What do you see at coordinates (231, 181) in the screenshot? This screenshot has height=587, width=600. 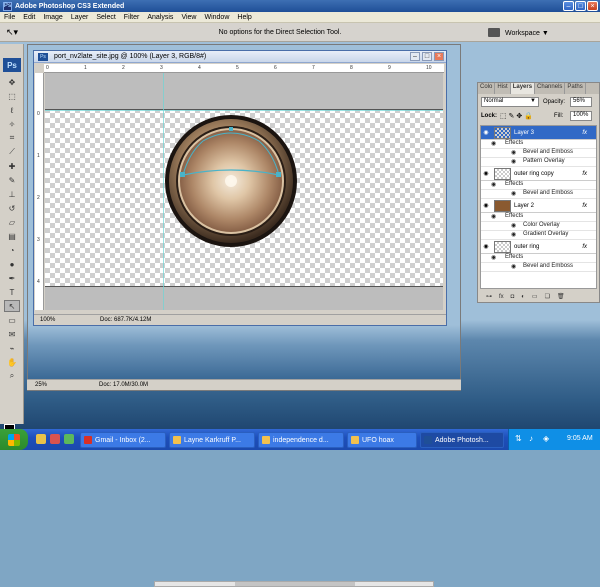 I see `porthole-artwork` at bounding box center [231, 181].